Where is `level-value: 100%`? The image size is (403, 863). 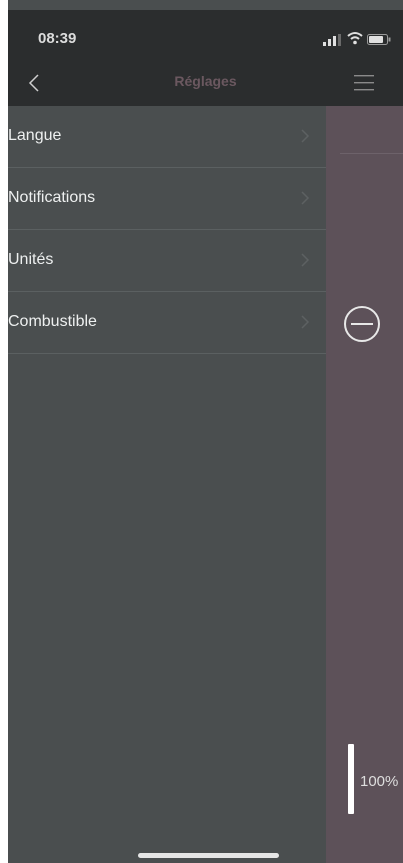 level-value: 100% is located at coordinates (379, 781).